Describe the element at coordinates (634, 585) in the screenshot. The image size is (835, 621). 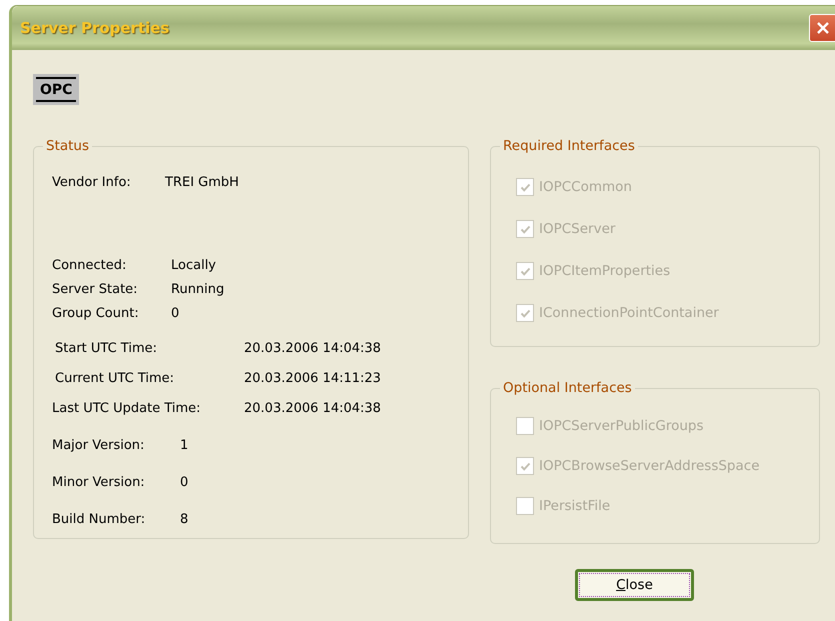
I see `close-button: Close` at that location.